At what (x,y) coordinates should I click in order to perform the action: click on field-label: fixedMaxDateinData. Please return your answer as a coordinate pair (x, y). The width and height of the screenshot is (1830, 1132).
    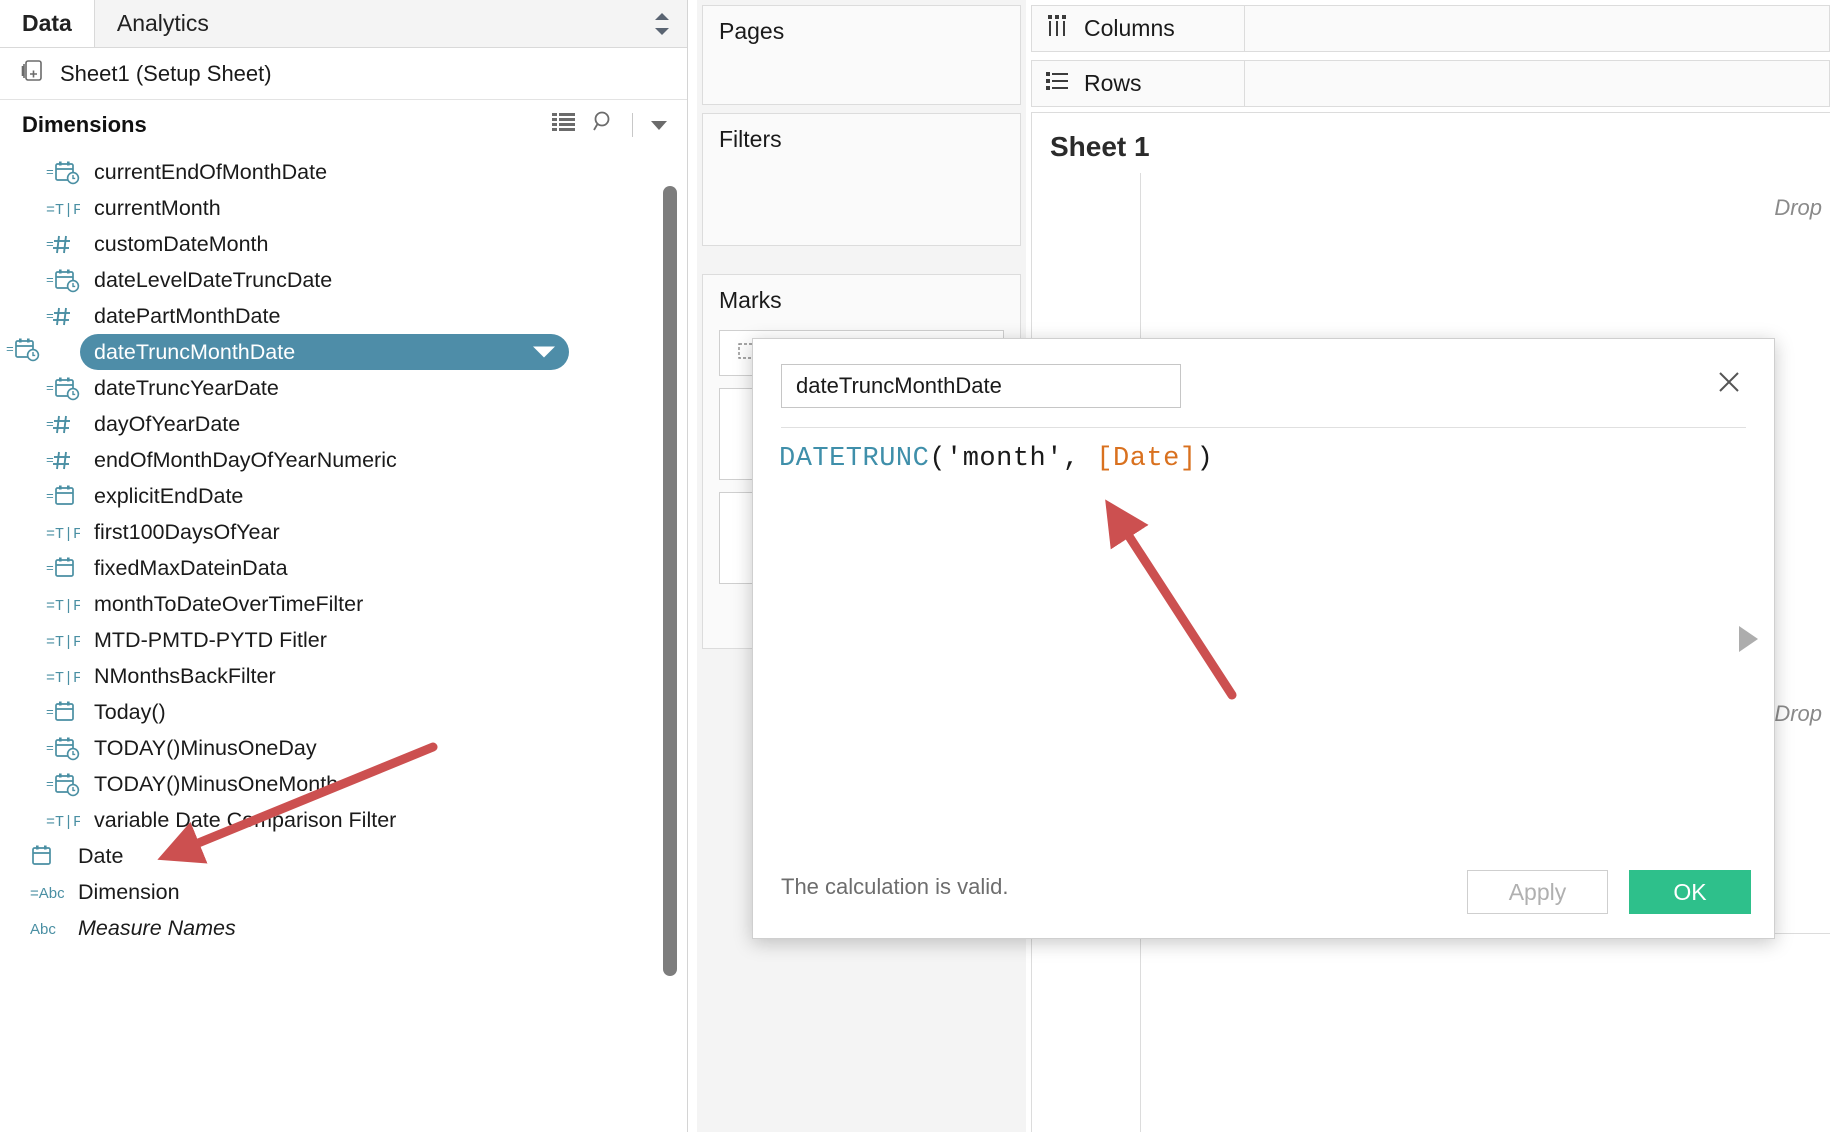
    Looking at the image, I should click on (191, 567).